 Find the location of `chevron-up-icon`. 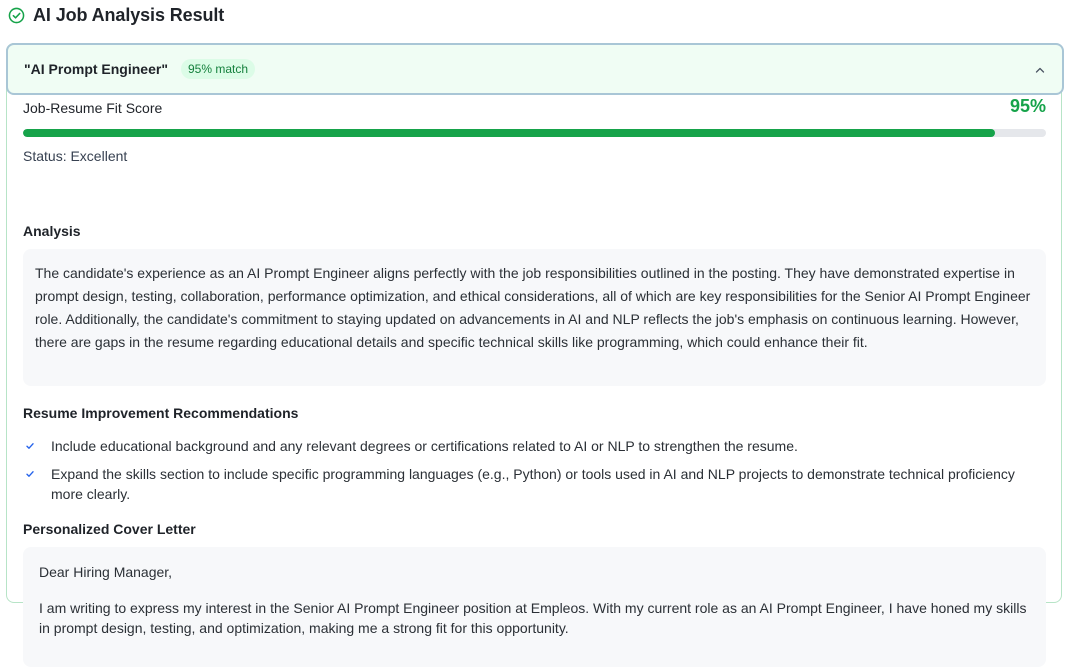

chevron-up-icon is located at coordinates (1040, 70).